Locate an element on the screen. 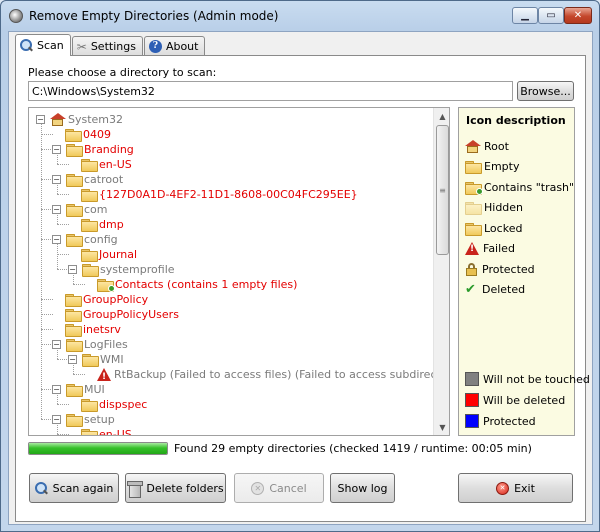 The width and height of the screenshot is (600, 532). tab-settings: ✂ Settings is located at coordinates (107, 46).